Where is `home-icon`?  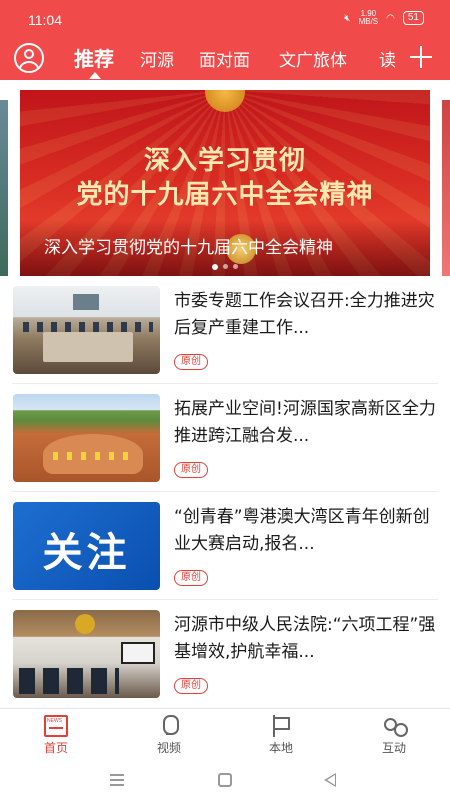
home-icon is located at coordinates (225, 780).